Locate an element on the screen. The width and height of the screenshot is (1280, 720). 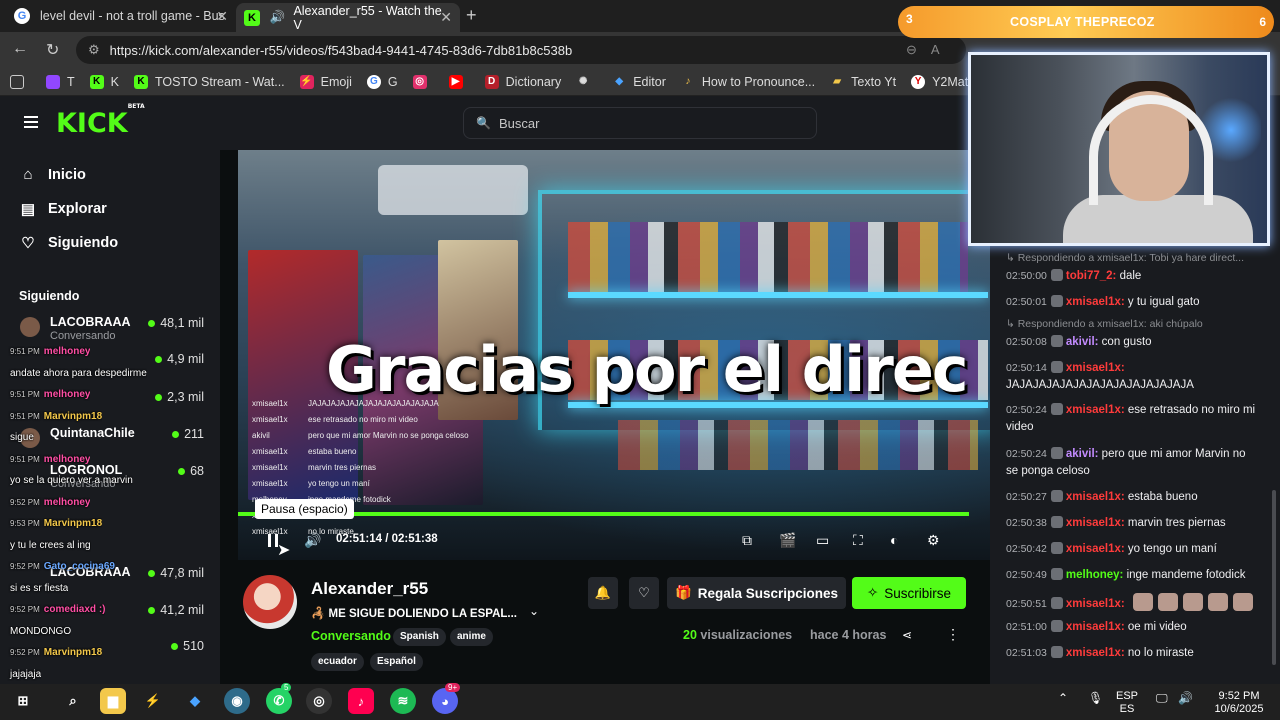
more-options-icon: ⋮ is located at coordinates (953, 634).